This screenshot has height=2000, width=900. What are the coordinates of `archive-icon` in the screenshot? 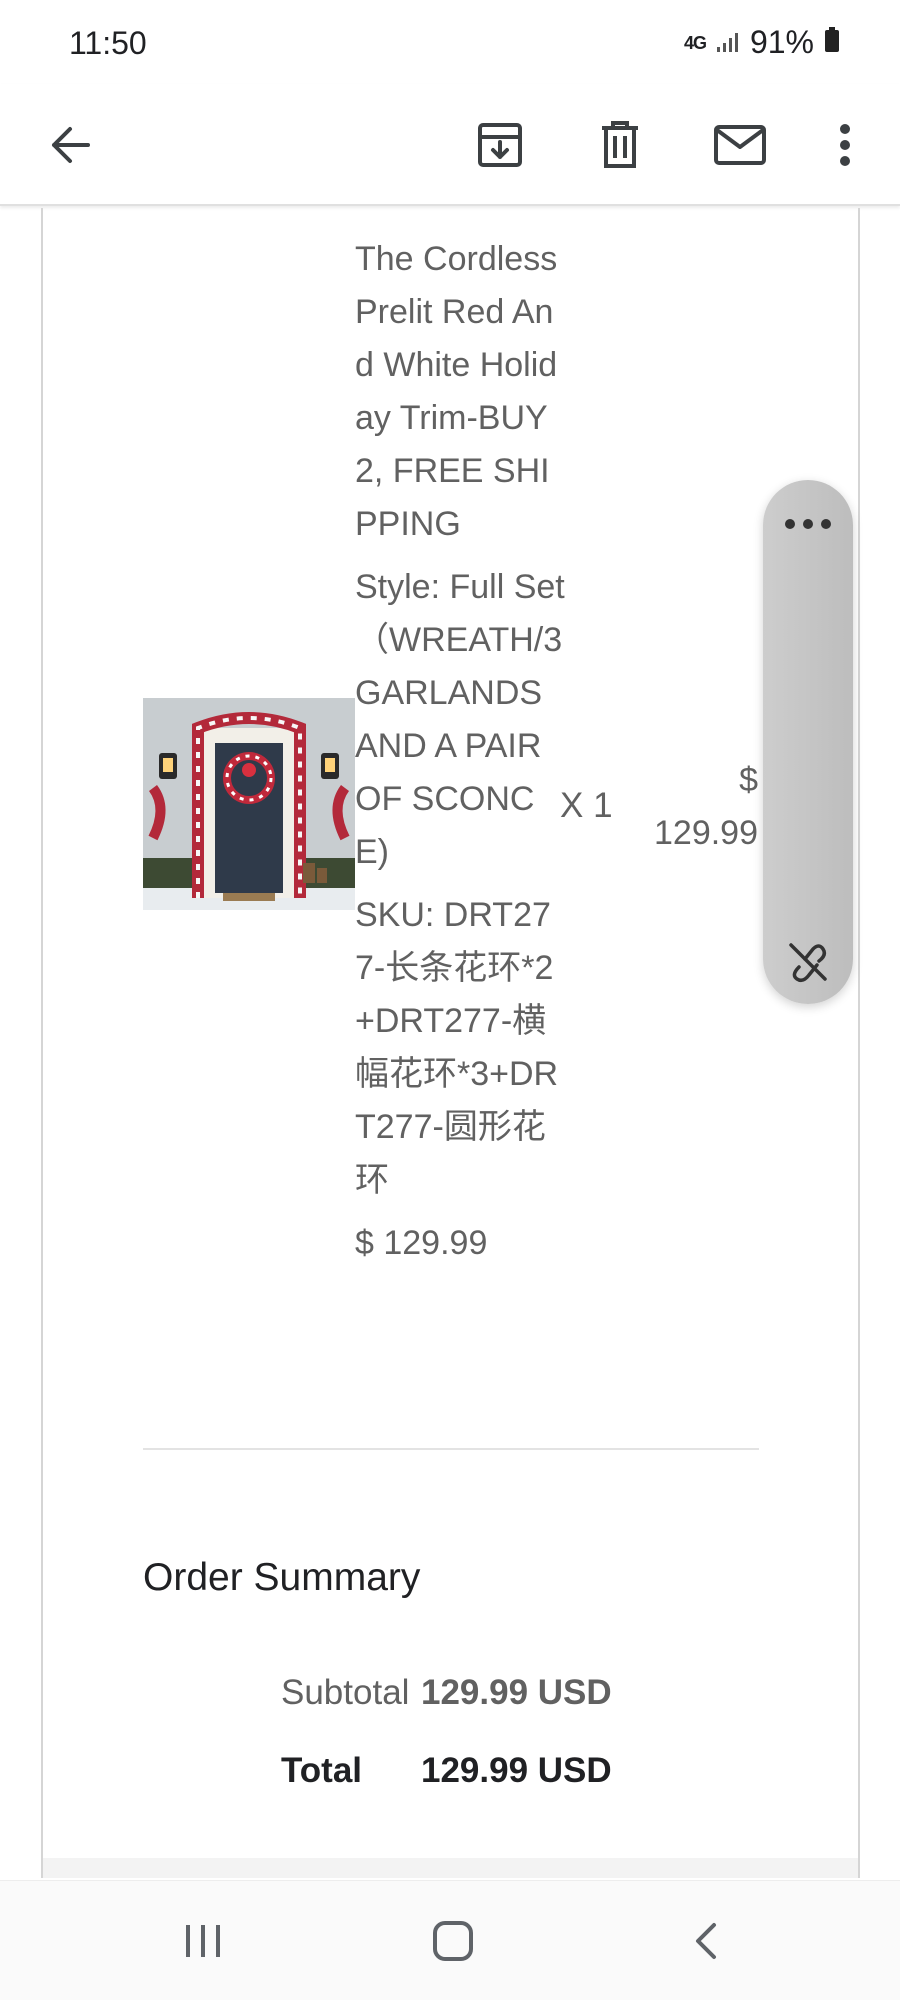 It's located at (500, 145).